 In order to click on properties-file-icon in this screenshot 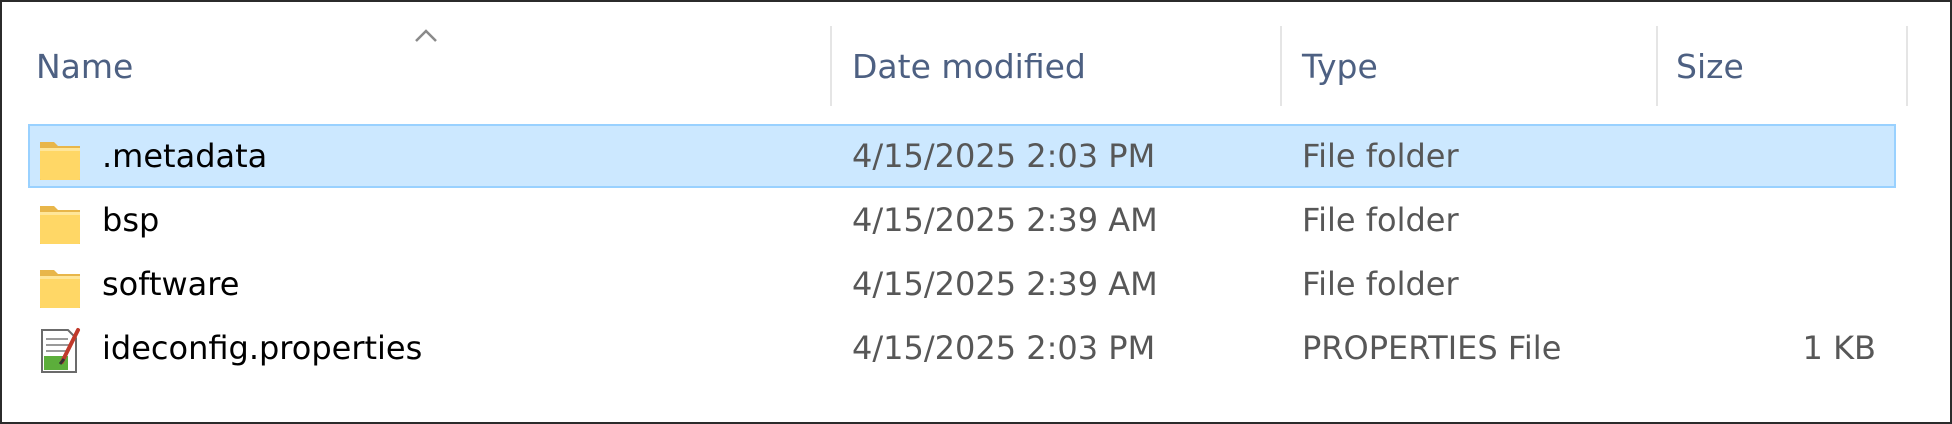, I will do `click(60, 350)`.